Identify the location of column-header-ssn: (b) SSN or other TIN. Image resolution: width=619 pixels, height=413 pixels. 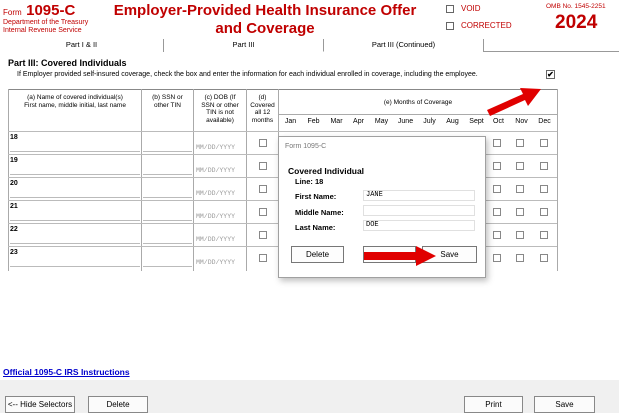
(167, 101).